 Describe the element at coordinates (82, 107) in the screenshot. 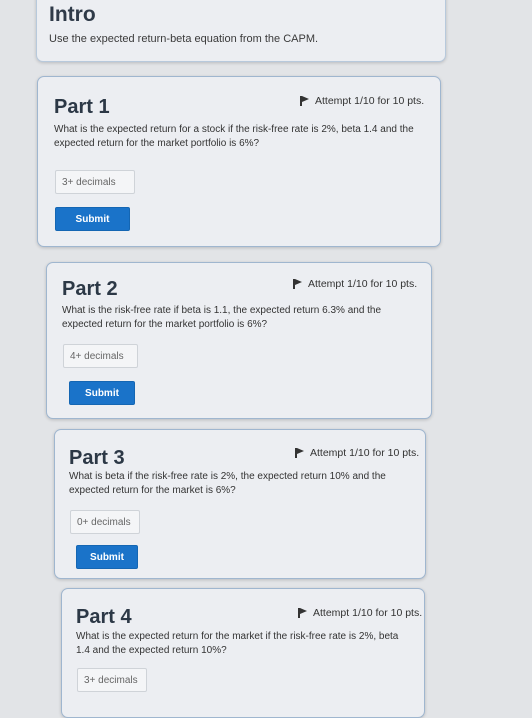

I see `part-title: Part 1` at that location.